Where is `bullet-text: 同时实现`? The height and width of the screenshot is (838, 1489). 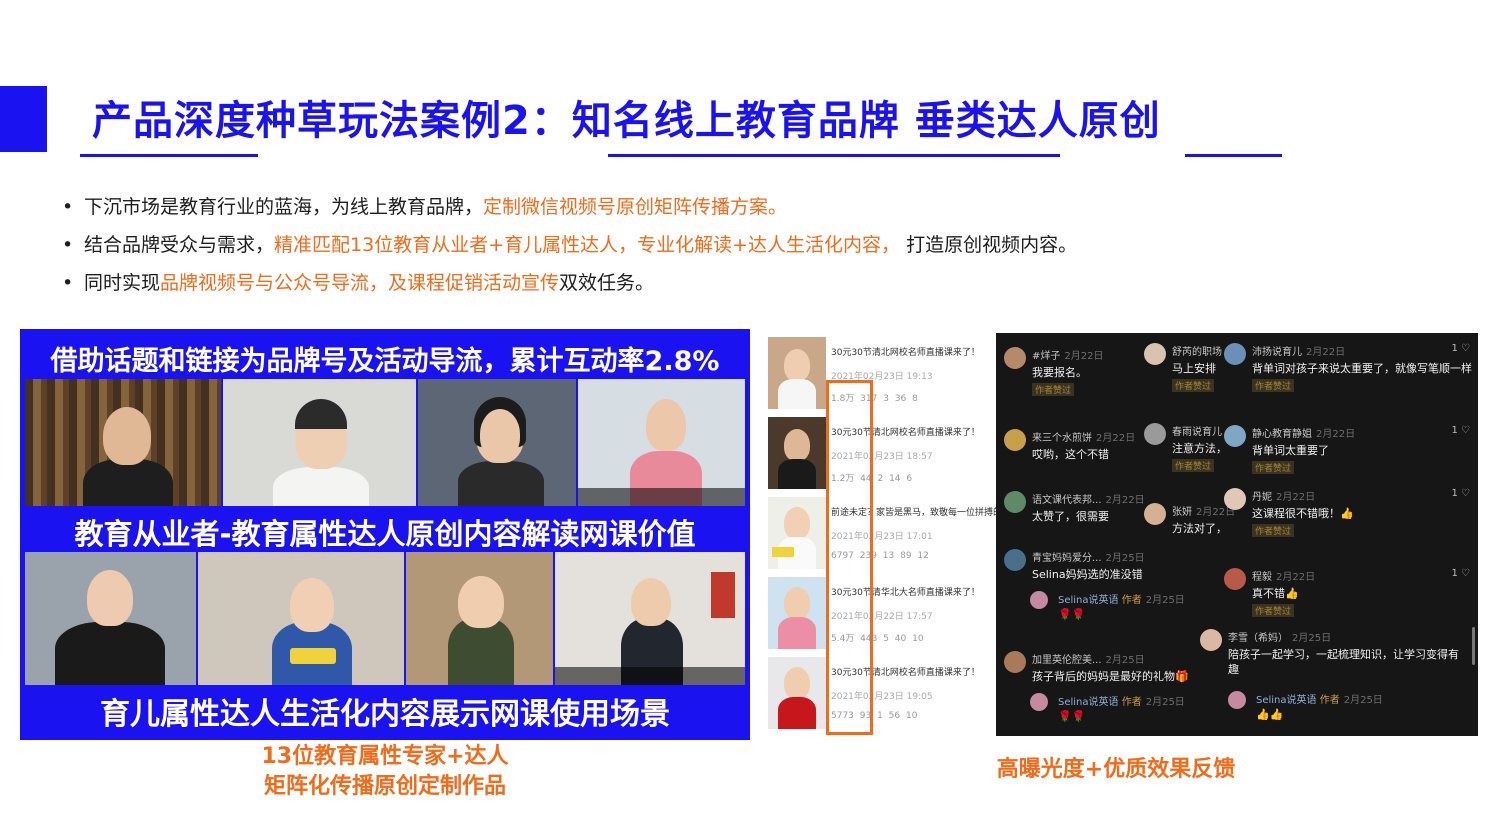 bullet-text: 同时实现 is located at coordinates (122, 283).